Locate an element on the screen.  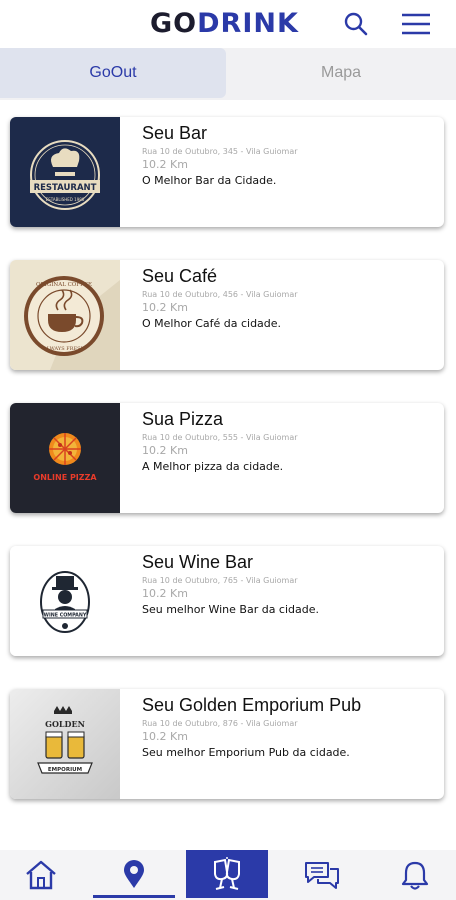
place-address: Rua 10 de Outubro, 456 - Vila Guiomar is located at coordinates (220, 294).